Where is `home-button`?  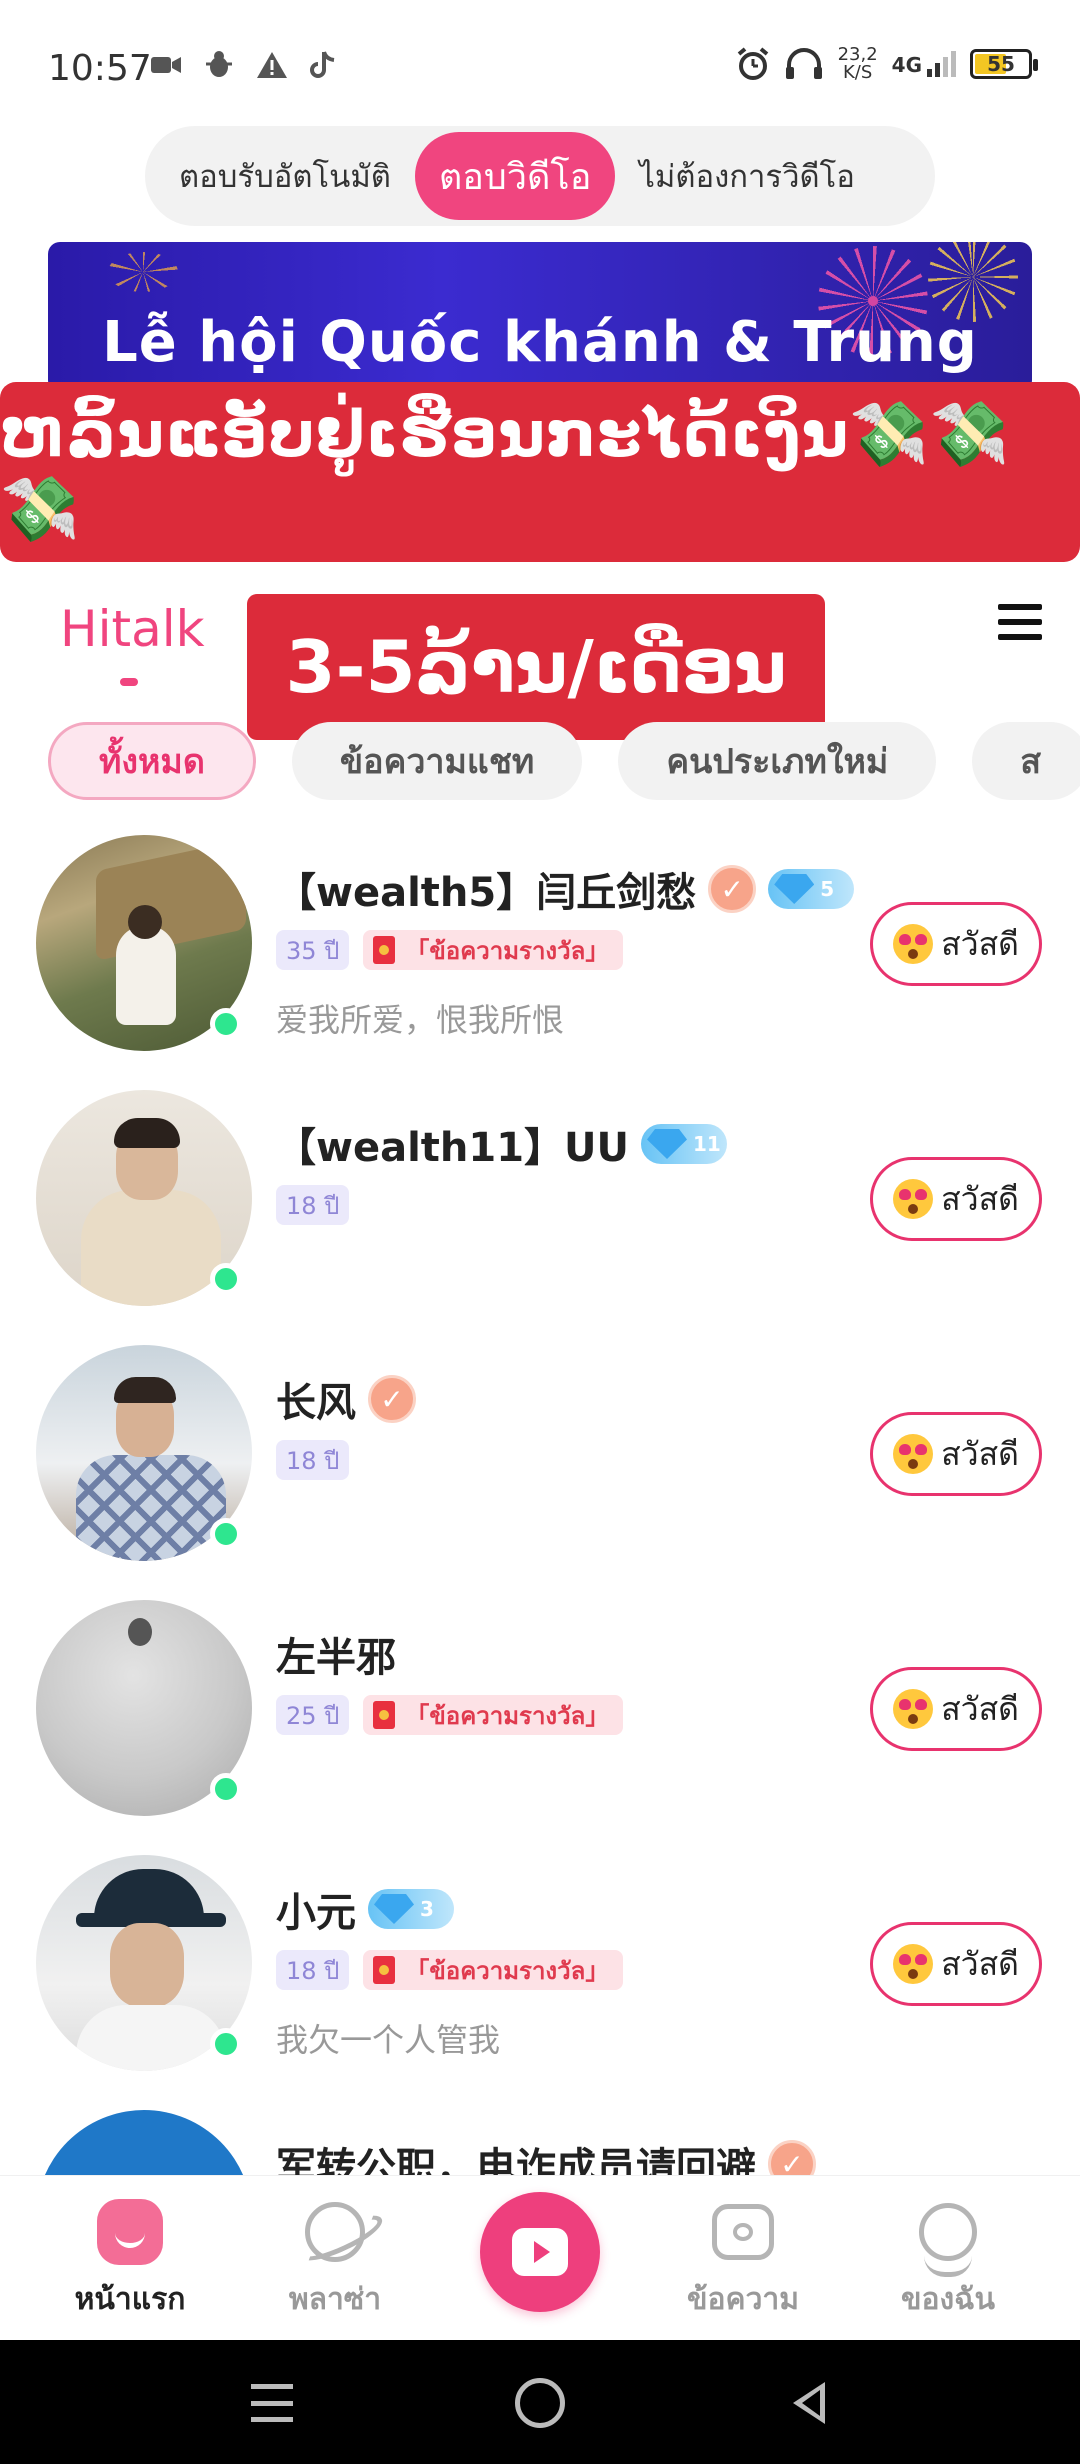
home-button is located at coordinates (540, 2403).